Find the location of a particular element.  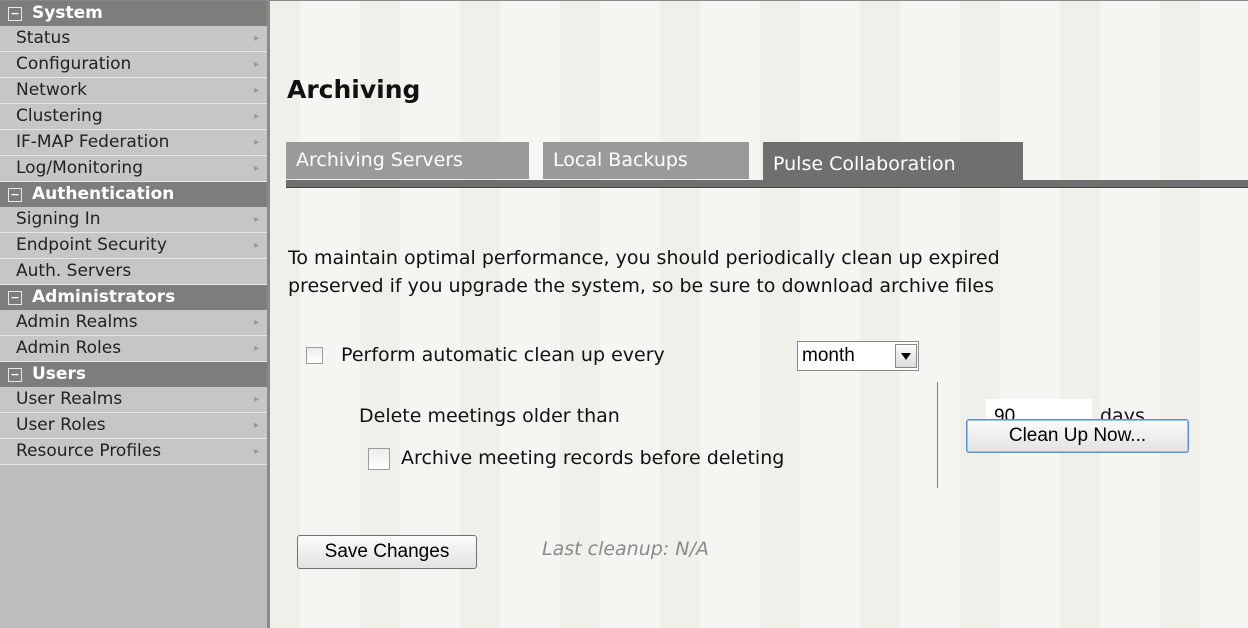

sidebar-item-label: Configuration is located at coordinates (74, 64).